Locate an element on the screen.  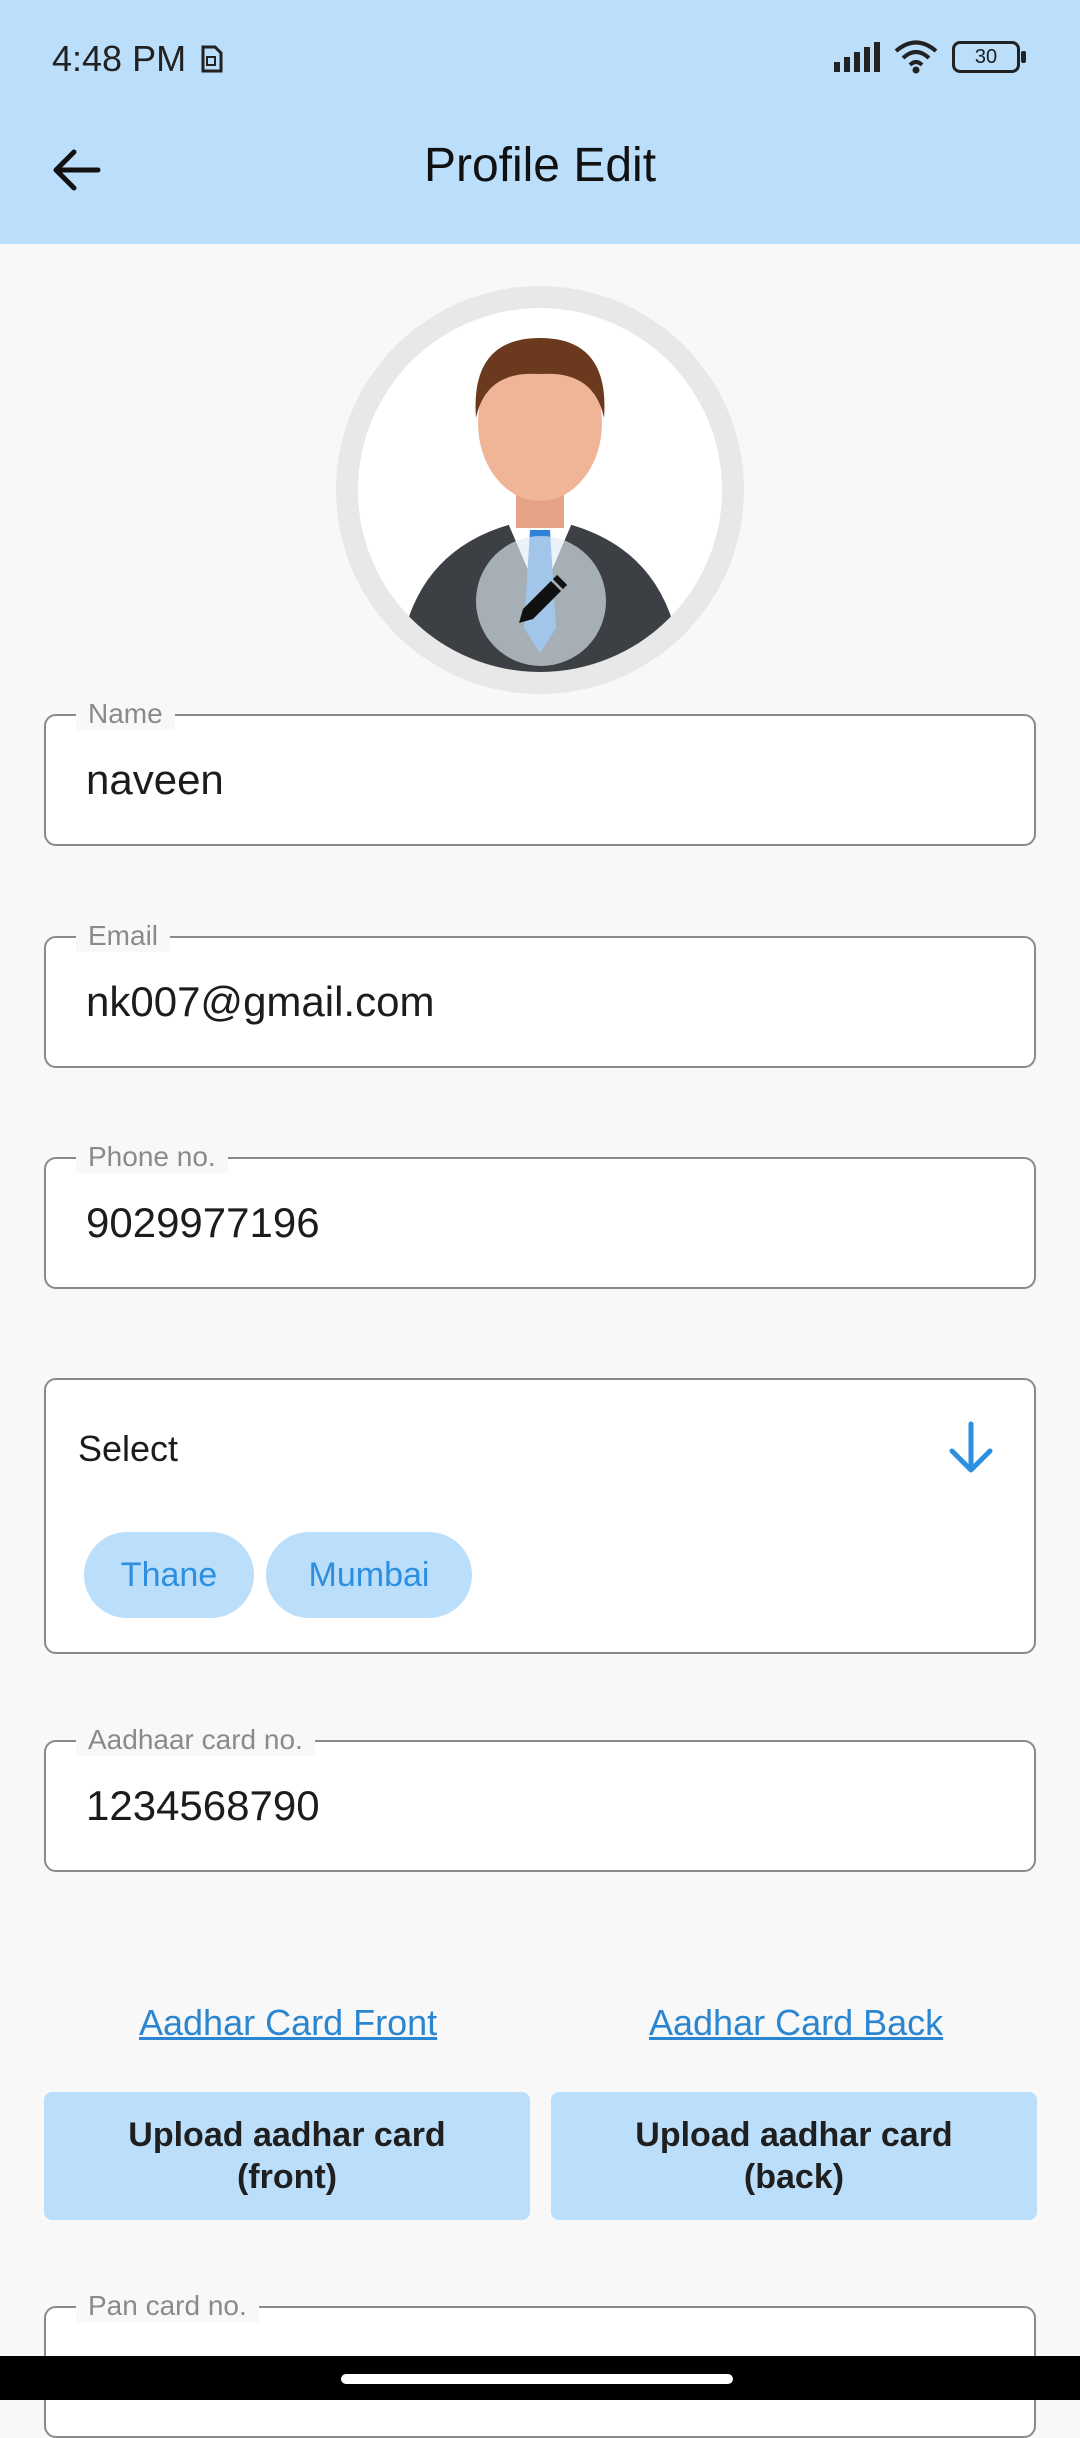
email-value: nk007@gmail.com is located at coordinates (260, 1002).